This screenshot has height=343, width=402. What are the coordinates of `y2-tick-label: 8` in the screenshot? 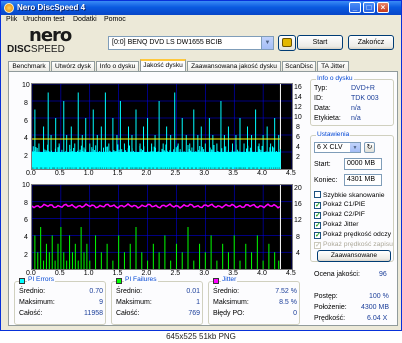 It's located at (298, 127).